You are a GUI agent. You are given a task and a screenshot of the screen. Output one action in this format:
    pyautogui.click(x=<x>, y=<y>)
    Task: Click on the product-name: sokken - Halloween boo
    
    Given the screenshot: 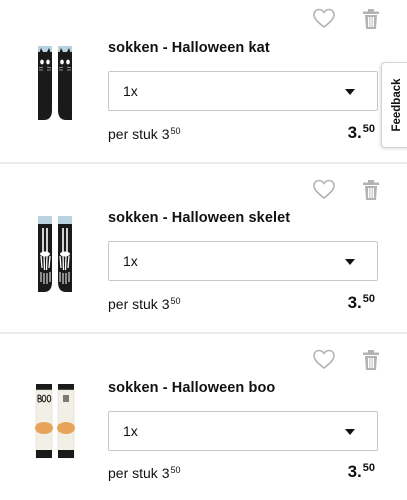 What is the action you would take?
    pyautogui.click(x=191, y=388)
    